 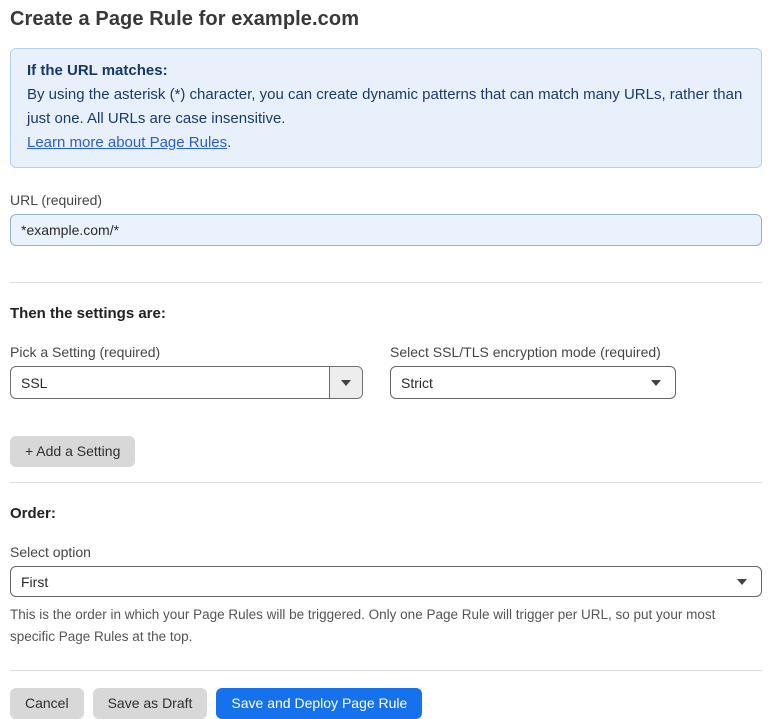 I want to click on mode-select-value: Strict, so click(x=417, y=382).